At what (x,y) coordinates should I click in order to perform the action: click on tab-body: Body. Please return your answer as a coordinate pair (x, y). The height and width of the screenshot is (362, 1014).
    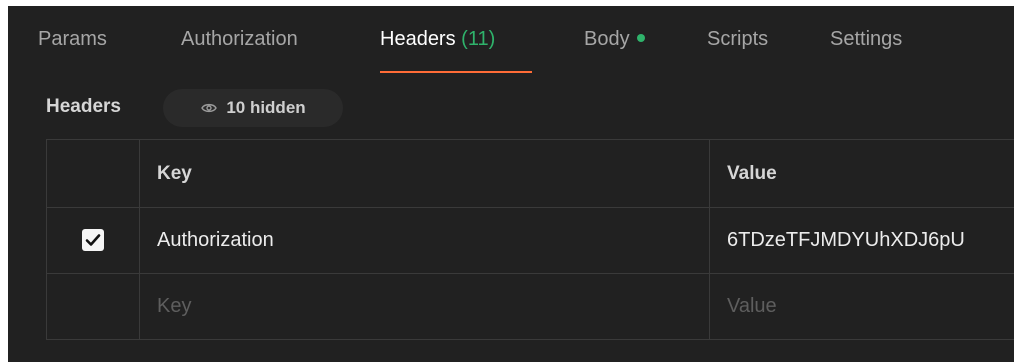
    Looking at the image, I should click on (614, 39).